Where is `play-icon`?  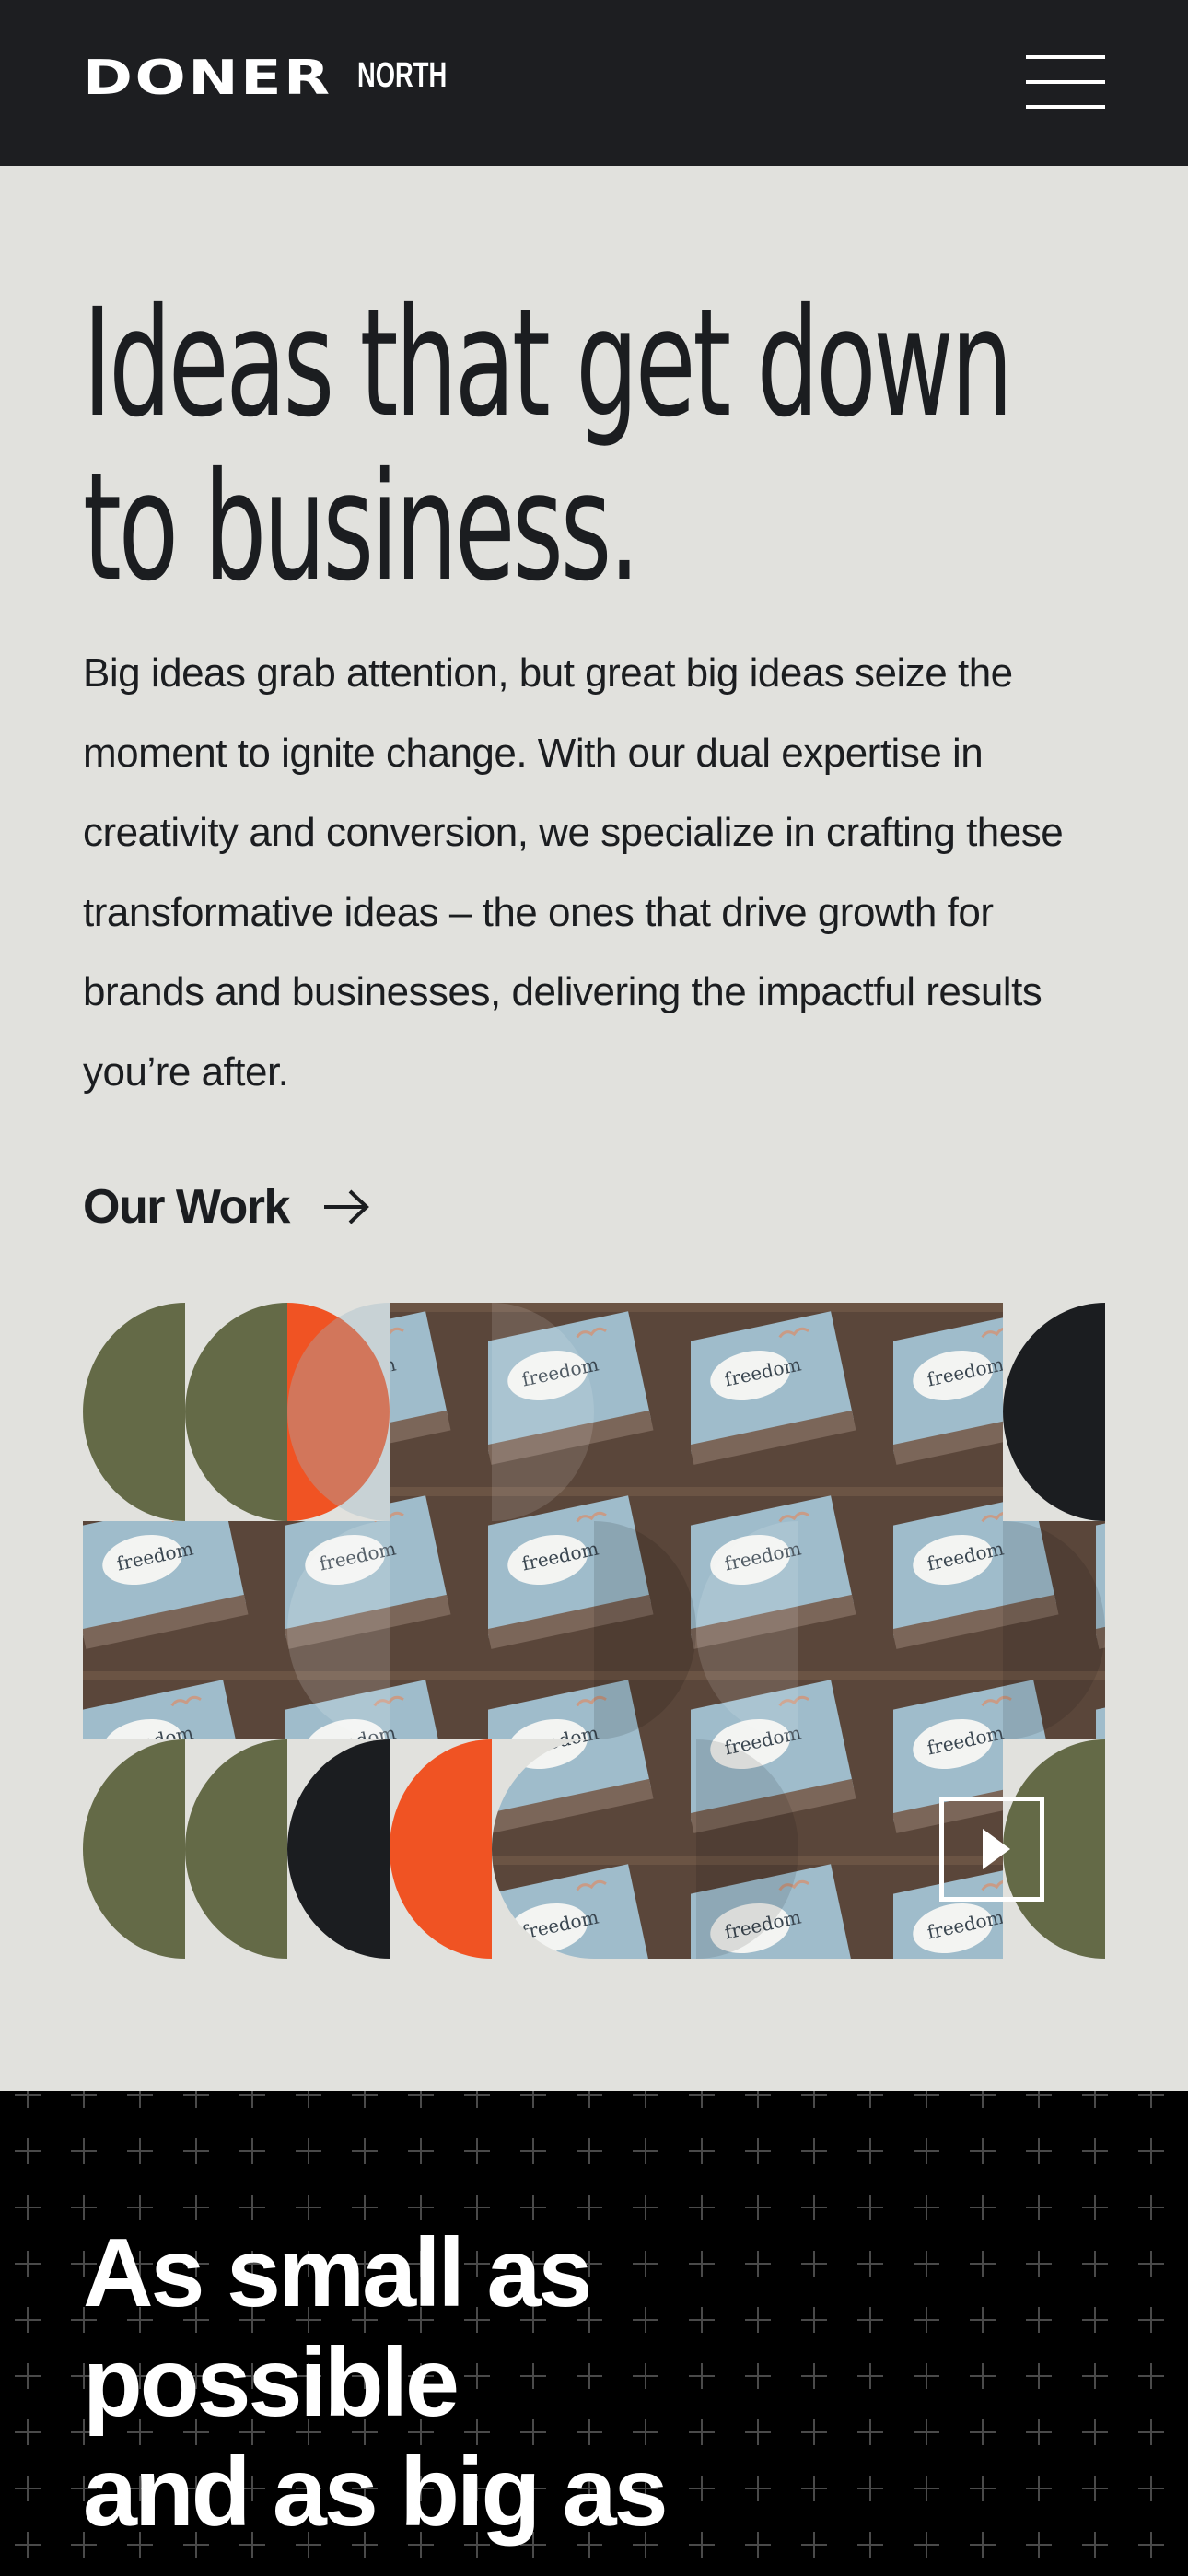 play-icon is located at coordinates (992, 1849).